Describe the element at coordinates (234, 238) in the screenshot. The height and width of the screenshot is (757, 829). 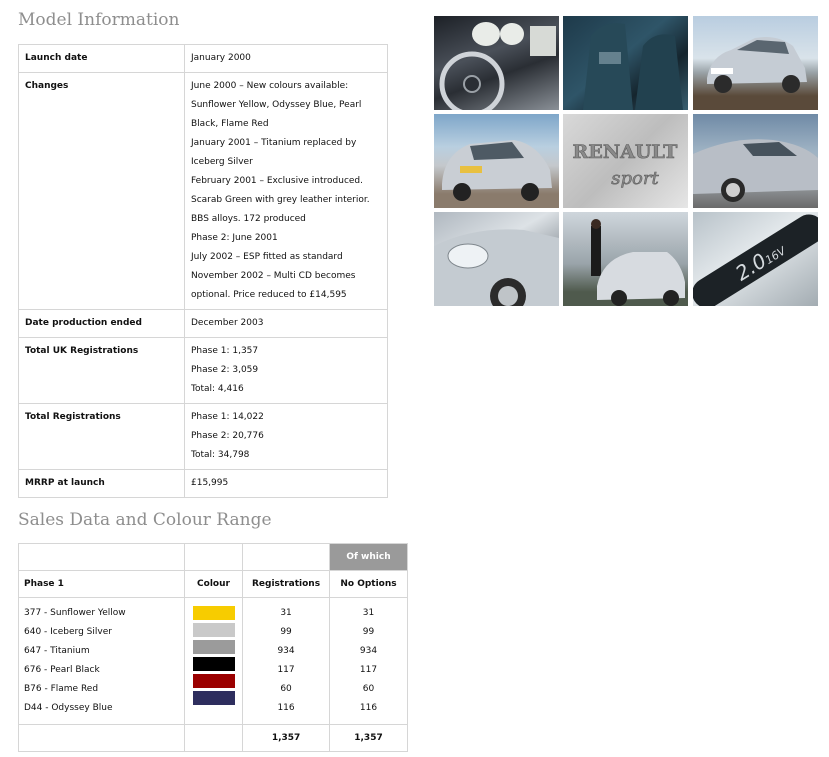
I see `model-value-line: Phase 2: June 2001` at that location.